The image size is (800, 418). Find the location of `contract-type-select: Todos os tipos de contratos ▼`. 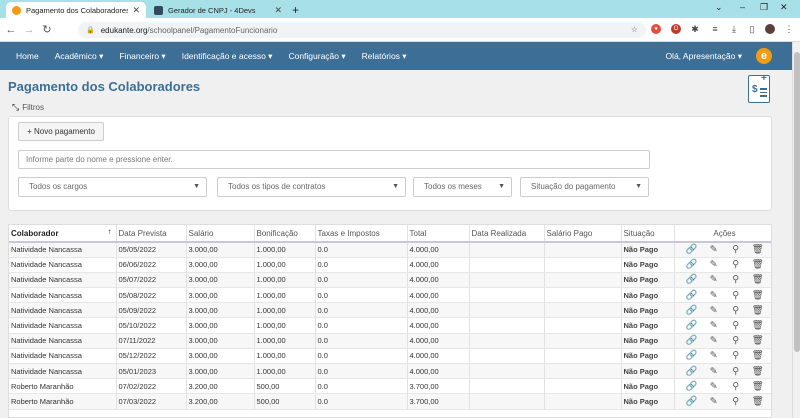

contract-type-select: Todos os tipos de contratos ▼ is located at coordinates (311, 187).